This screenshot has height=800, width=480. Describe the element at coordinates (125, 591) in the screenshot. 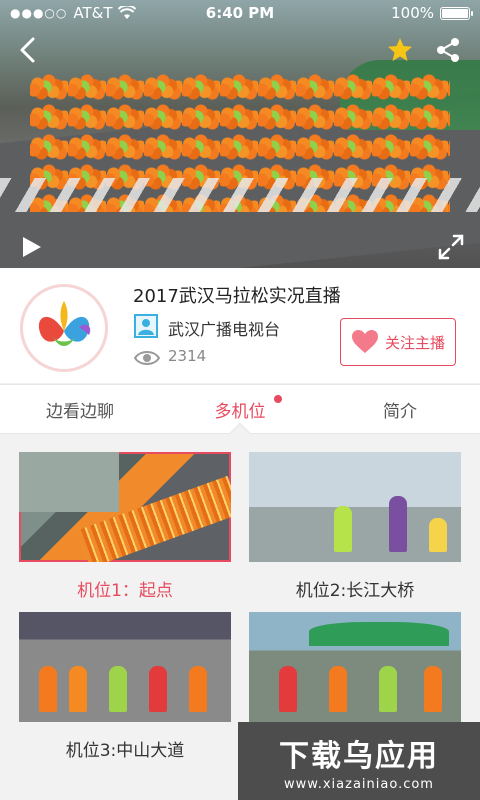

I see `camera-1-label: 机位1：起点` at that location.